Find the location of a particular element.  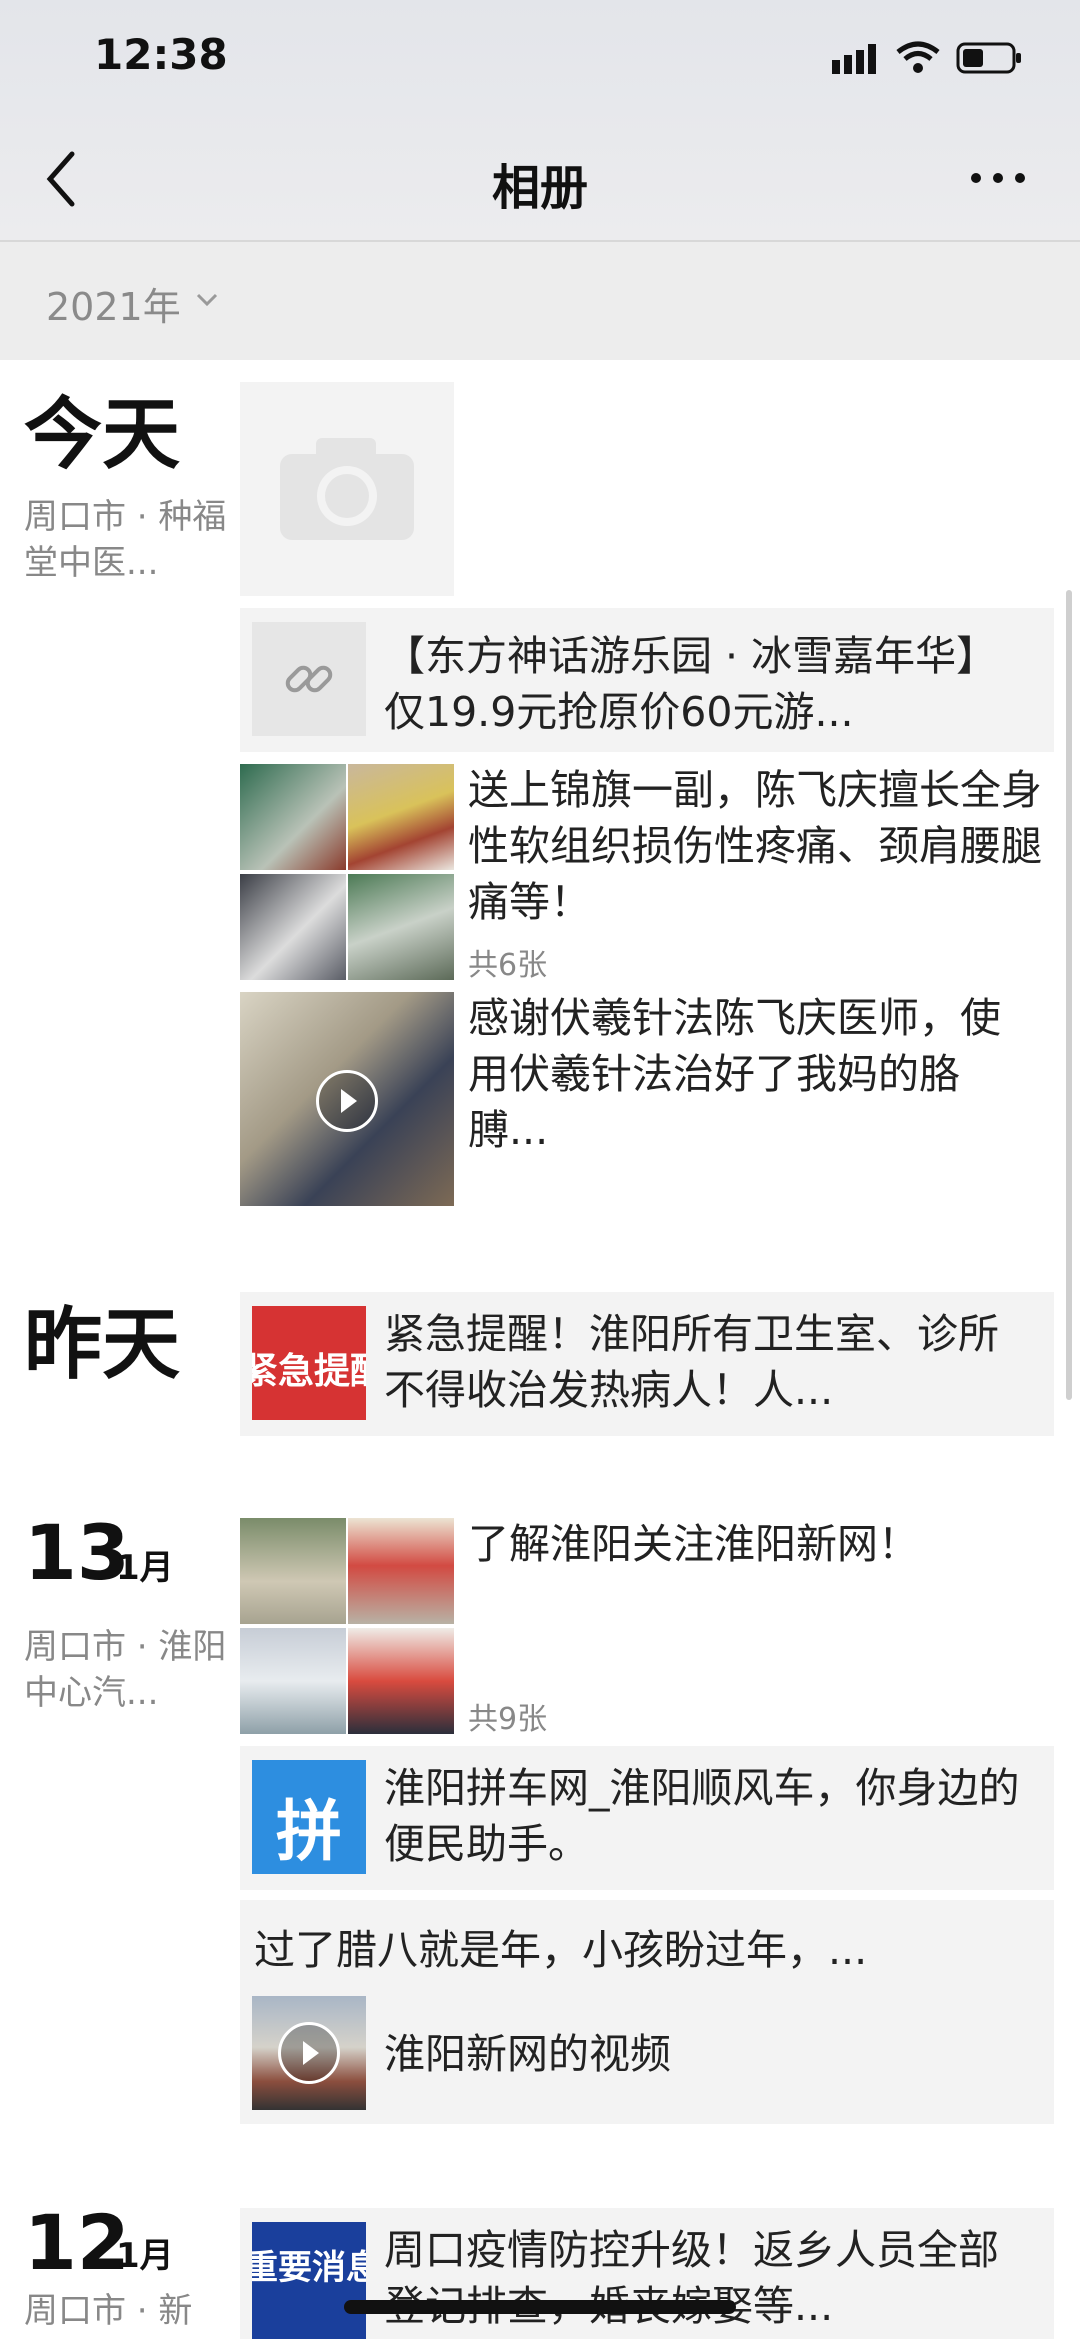

date-day: 13 is located at coordinates (77, 1552).